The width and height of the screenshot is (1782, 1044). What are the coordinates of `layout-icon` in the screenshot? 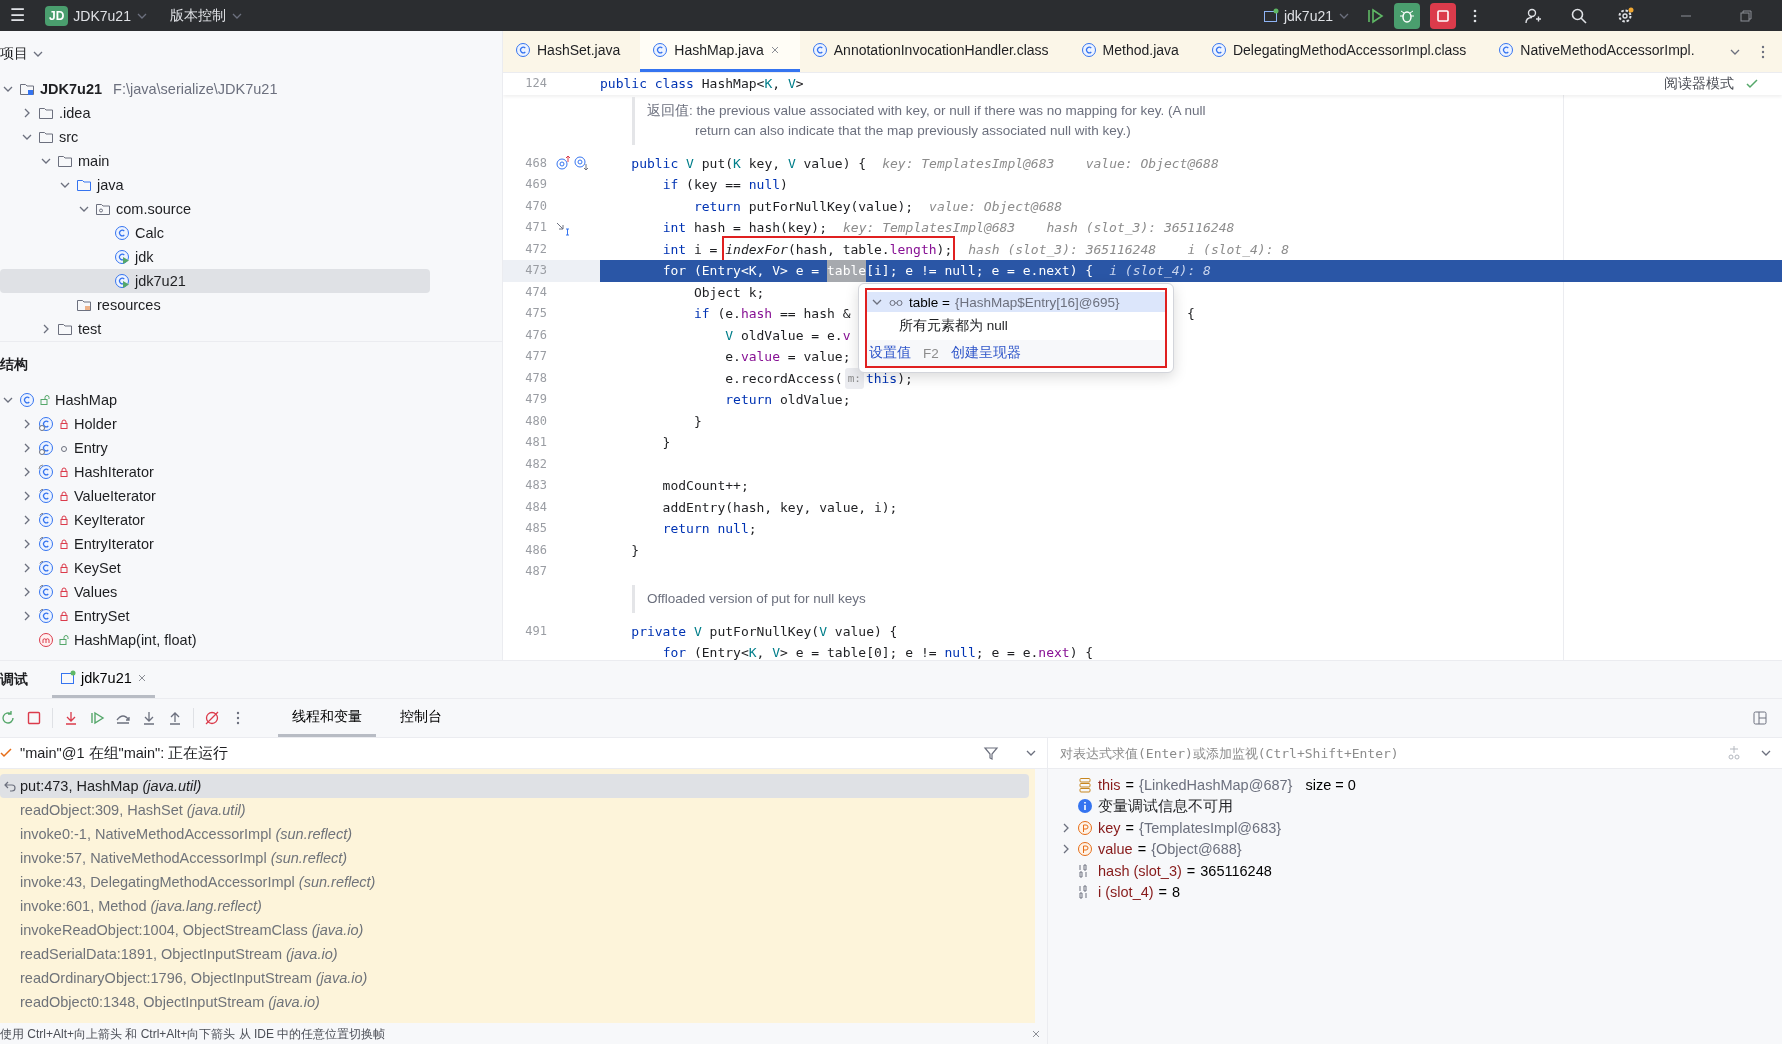 It's located at (1760, 718).